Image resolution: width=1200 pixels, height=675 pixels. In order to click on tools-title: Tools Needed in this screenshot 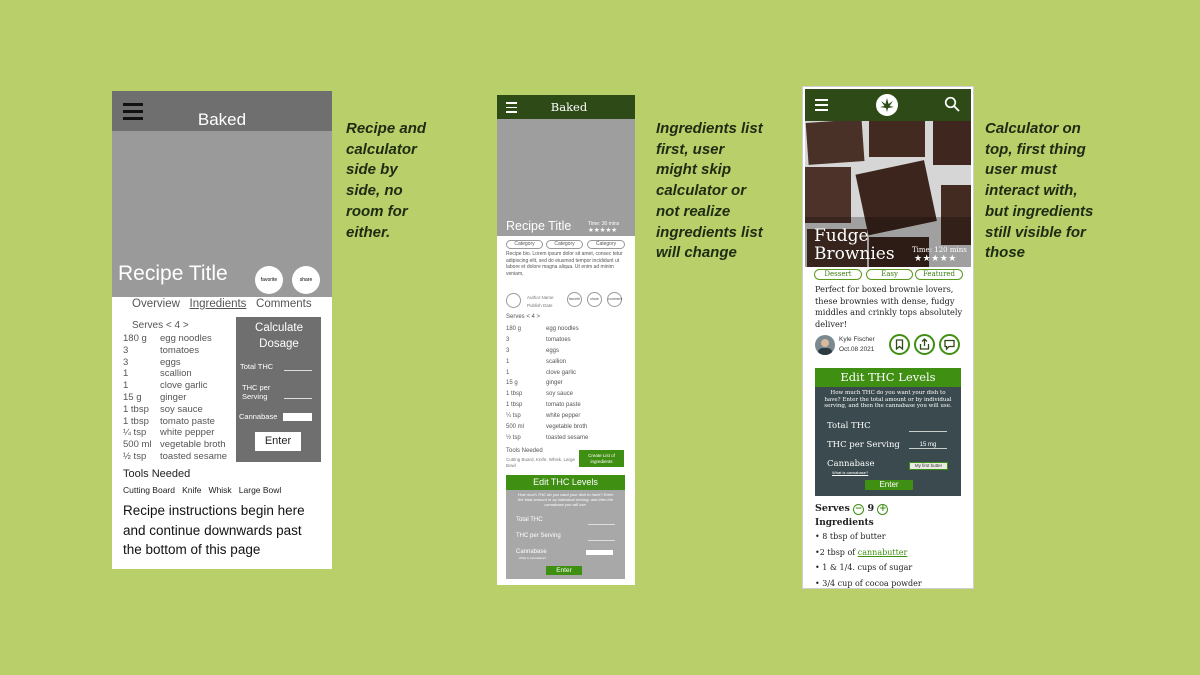, I will do `click(524, 451)`.